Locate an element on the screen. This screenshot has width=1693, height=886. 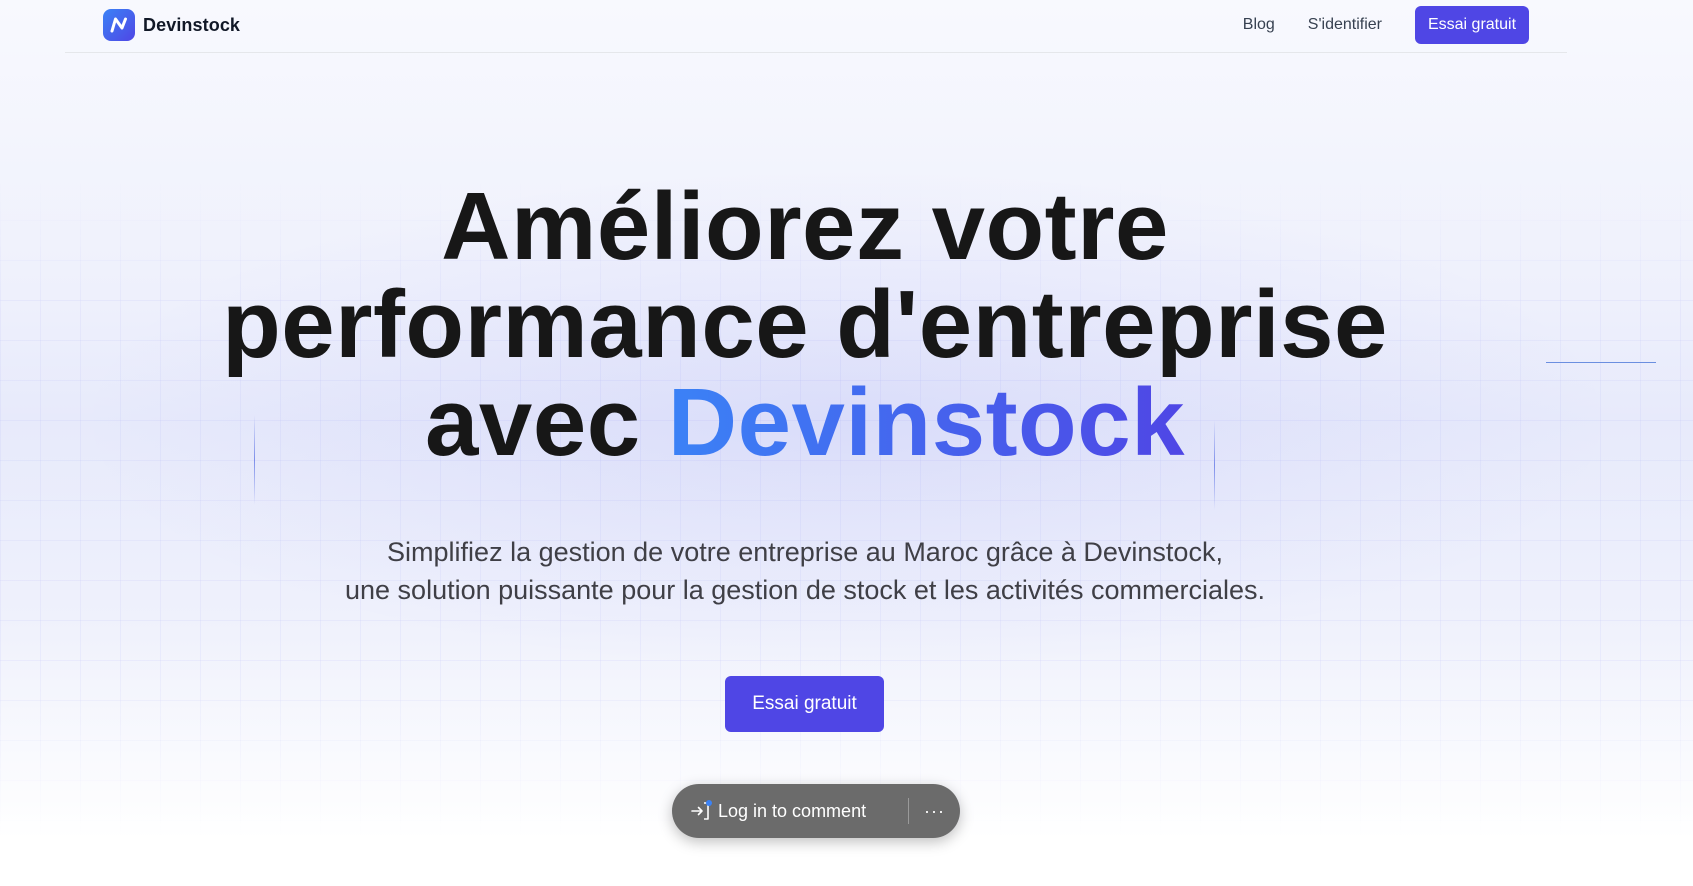
brand-name: Devinstock is located at coordinates (192, 24).